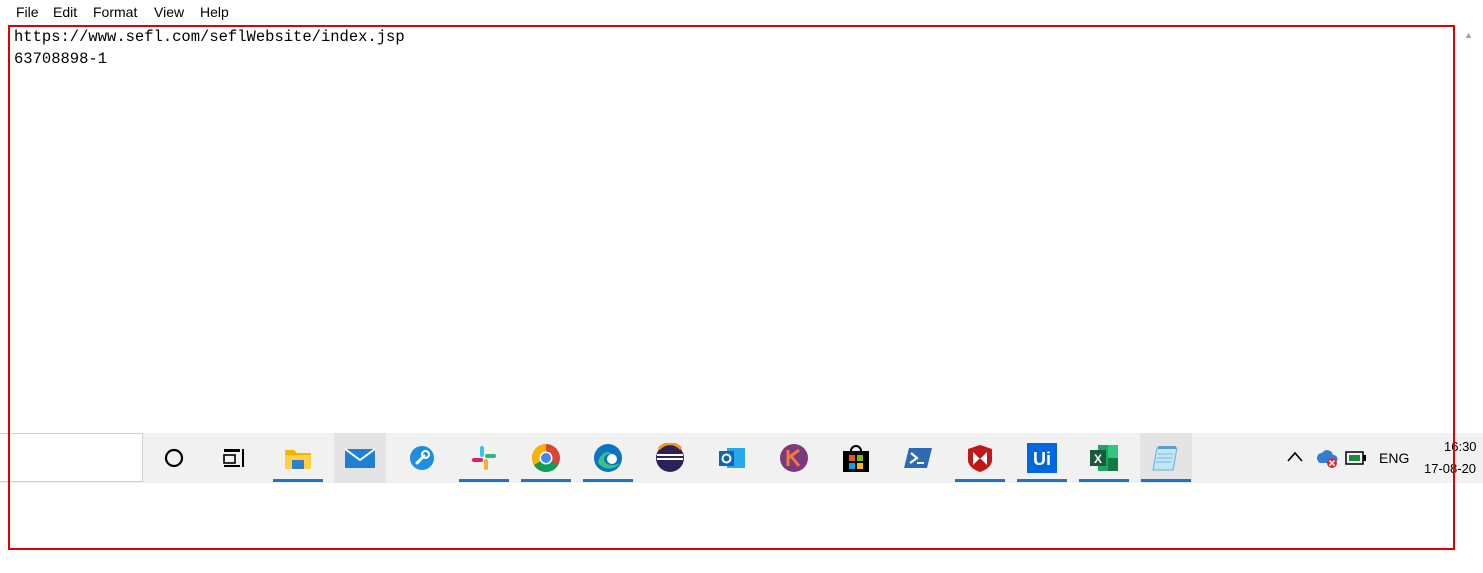 The width and height of the screenshot is (1483, 573). I want to click on taskbar-wrench-tool, so click(422, 458).